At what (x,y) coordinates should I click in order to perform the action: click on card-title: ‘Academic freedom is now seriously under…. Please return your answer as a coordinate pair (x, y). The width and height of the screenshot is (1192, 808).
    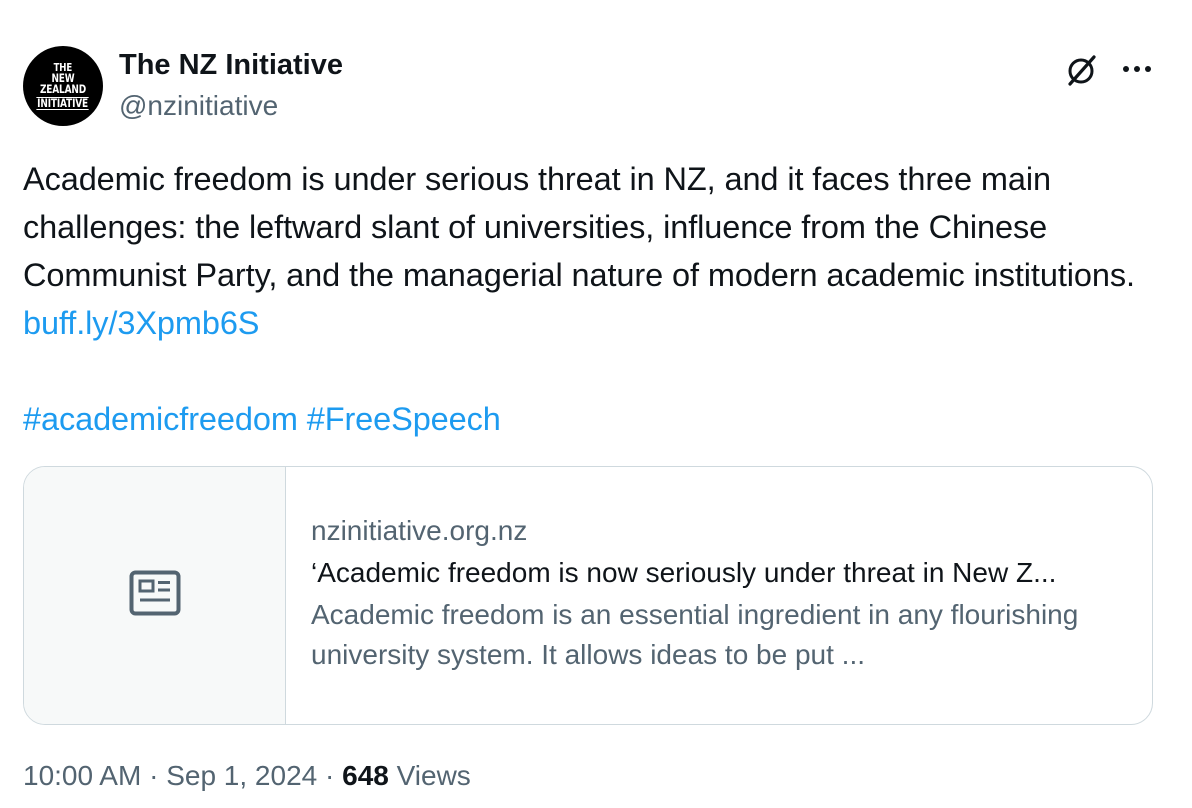
    Looking at the image, I should click on (684, 572).